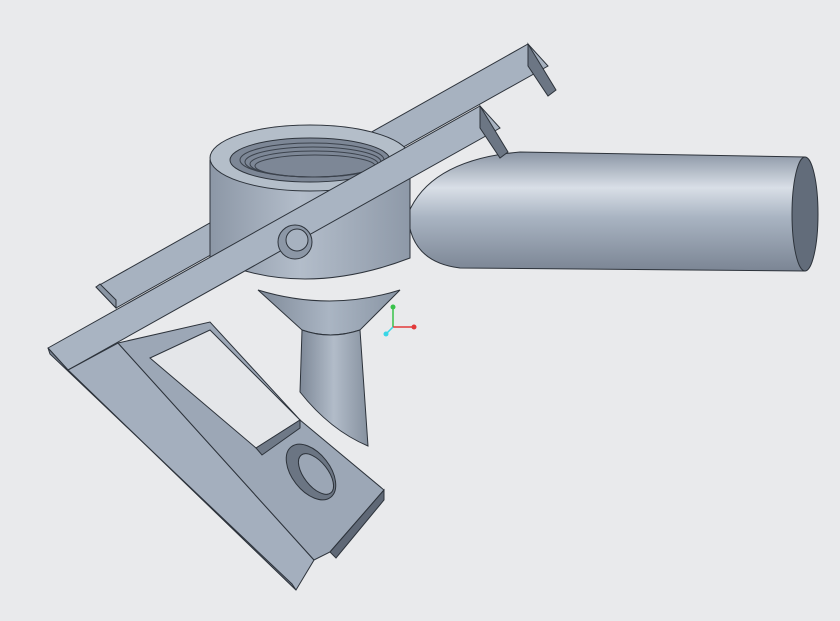  What do you see at coordinates (414, 327) in the screenshot?
I see `x-axis-tip` at bounding box center [414, 327].